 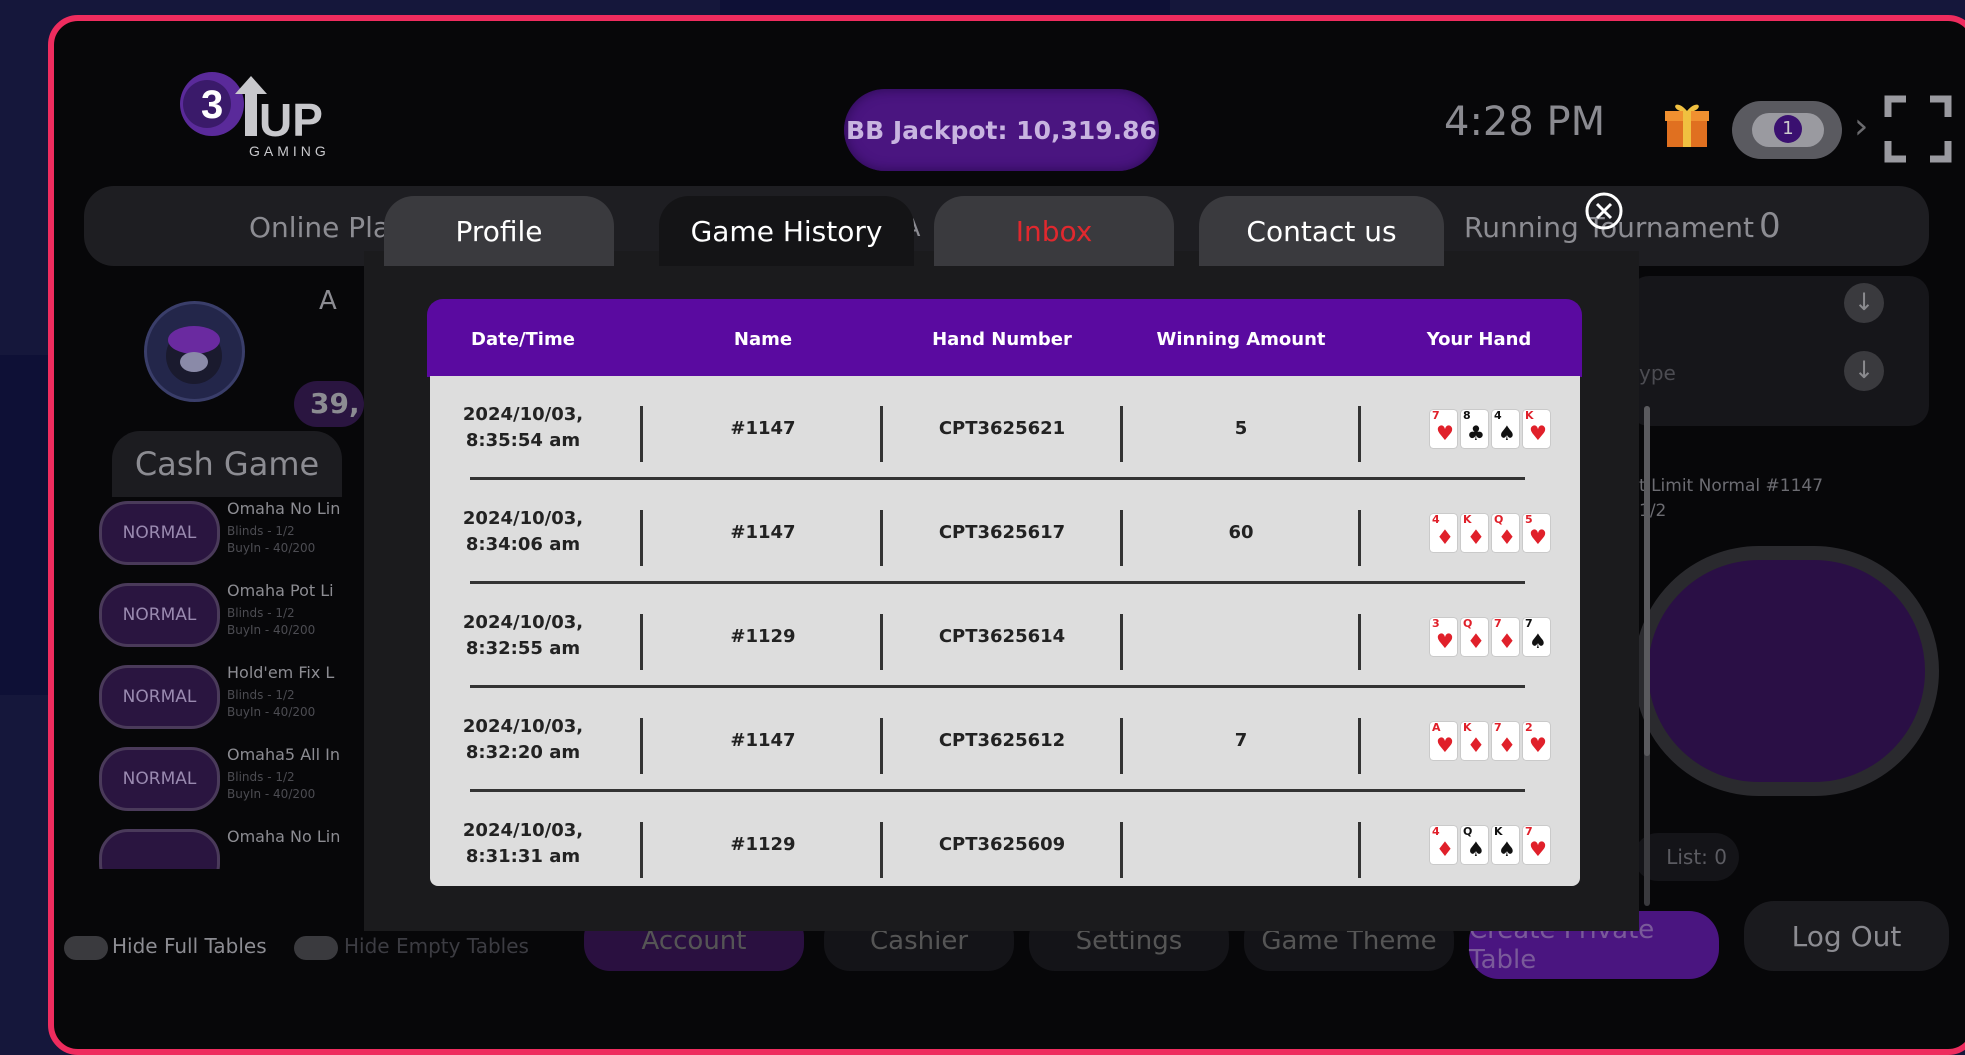 What do you see at coordinates (1505, 429) in the screenshot?
I see `playing-card: 4 ♠` at bounding box center [1505, 429].